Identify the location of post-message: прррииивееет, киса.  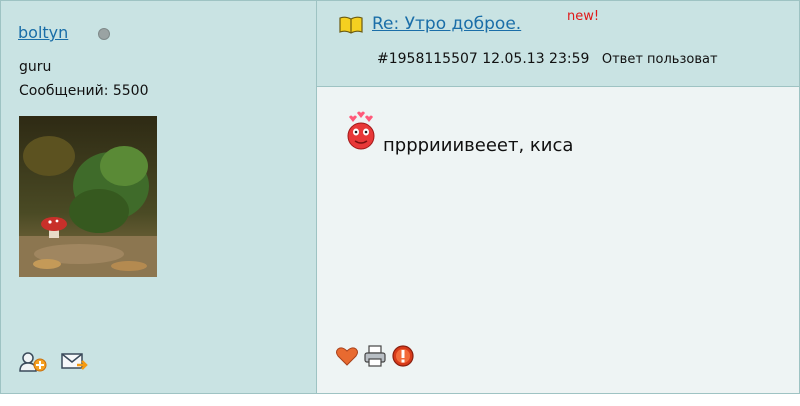
(478, 145).